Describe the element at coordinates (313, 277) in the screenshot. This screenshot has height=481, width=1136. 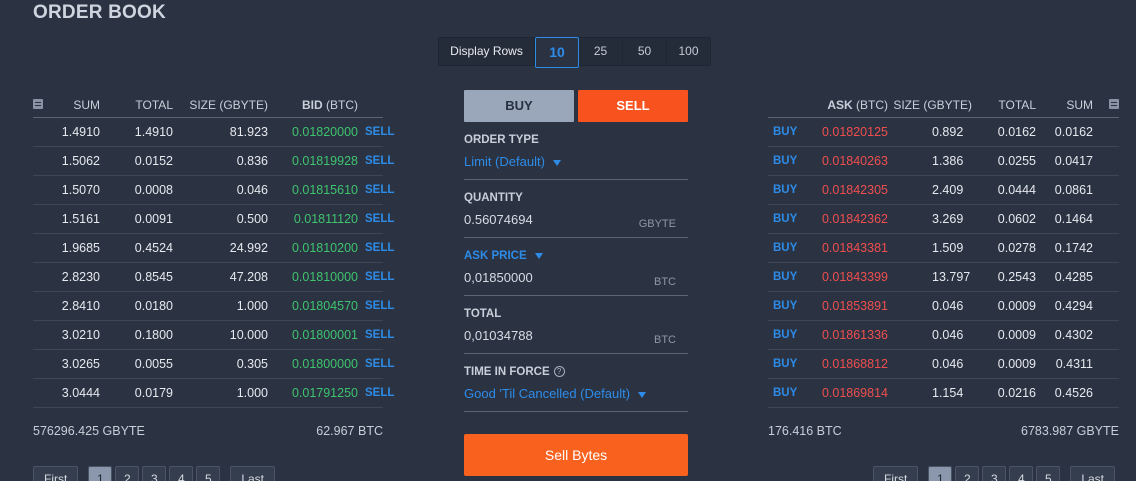
I see `bid-price: 0.01810000` at that location.